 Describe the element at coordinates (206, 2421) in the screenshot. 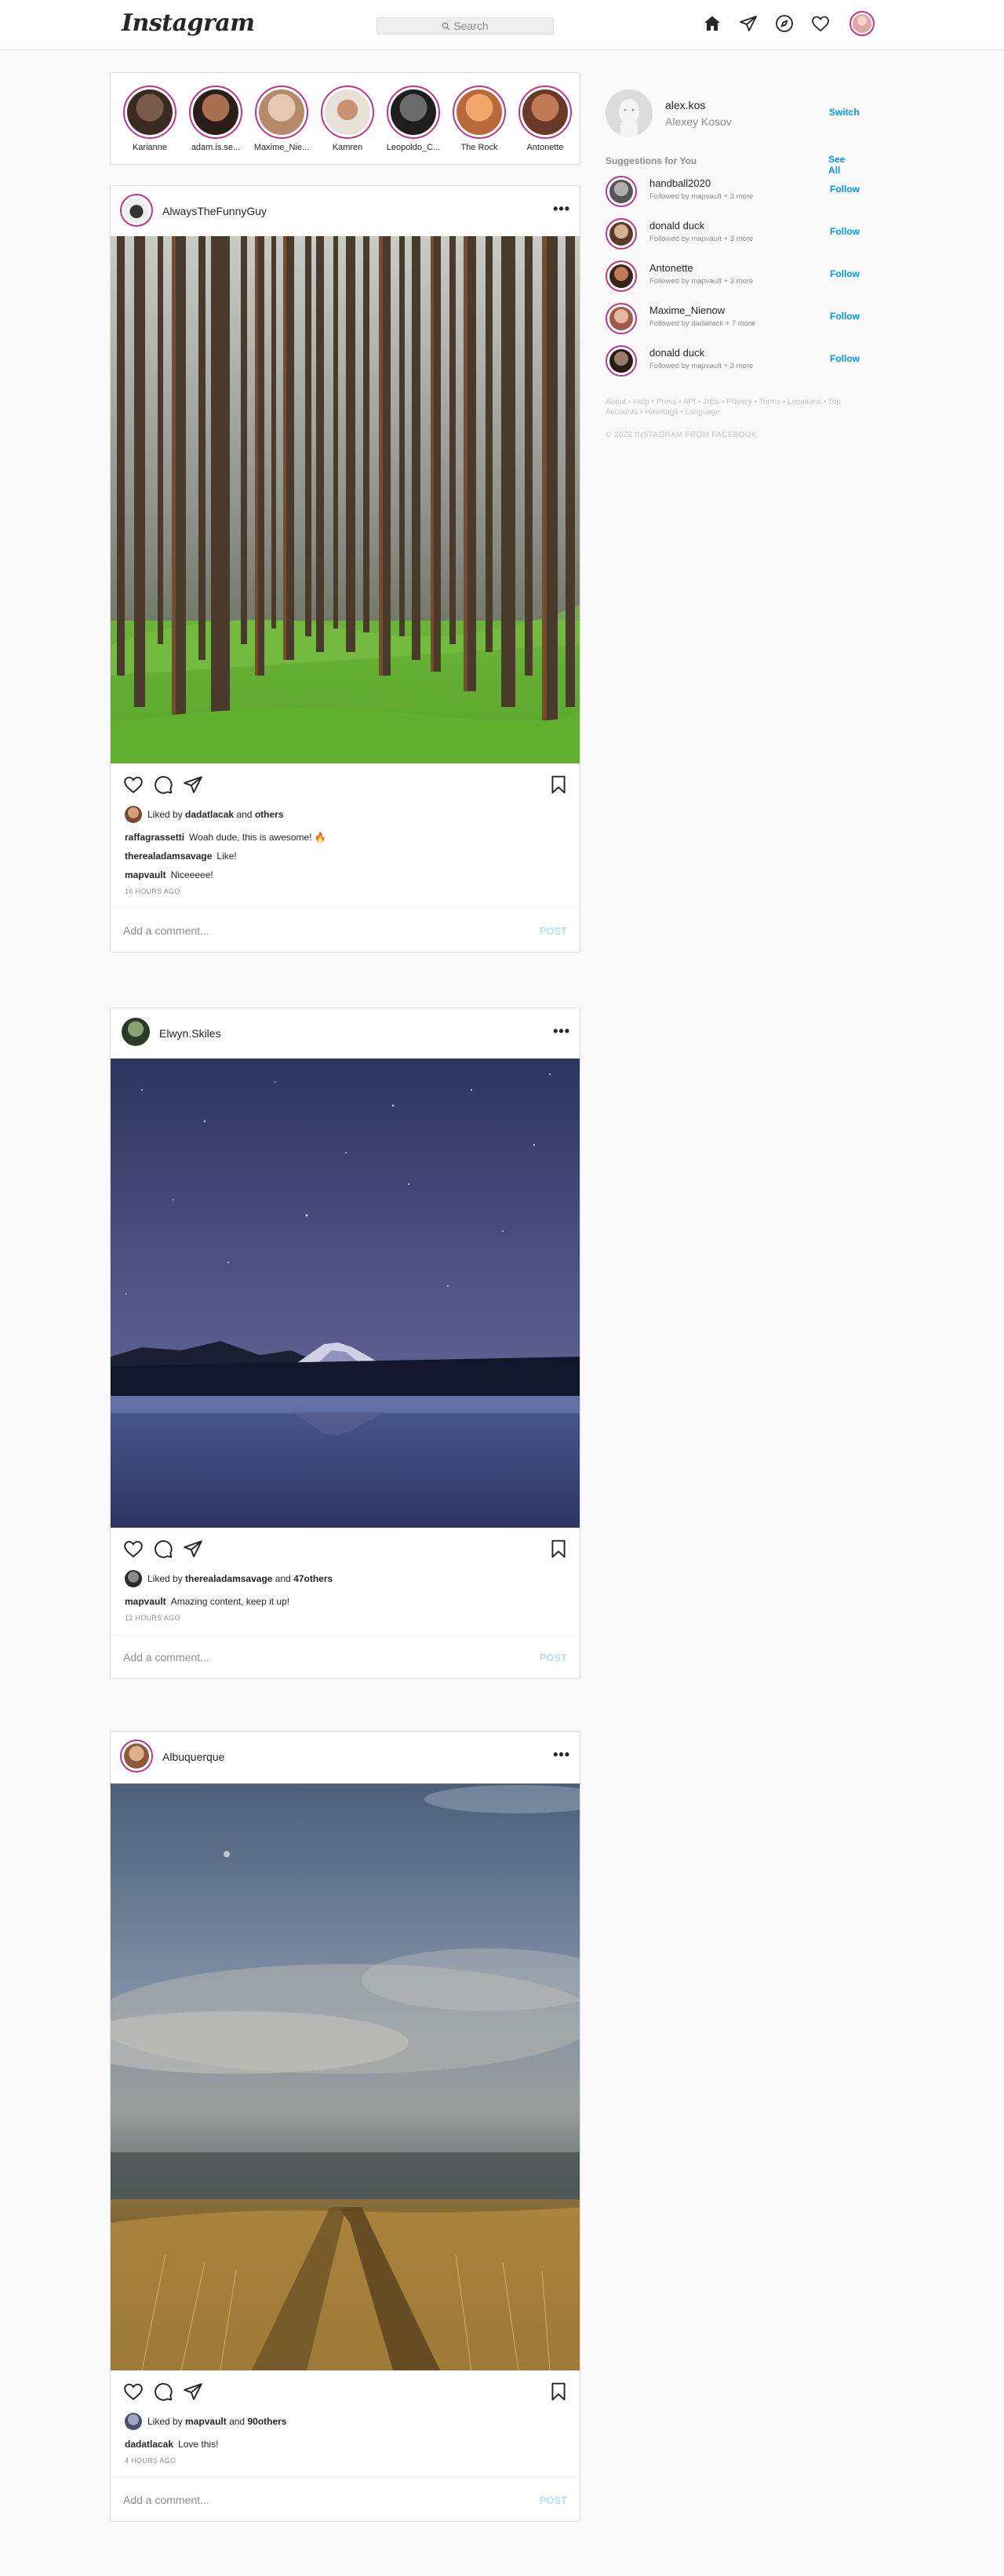

I see `liked-by-user: mapvault` at that location.